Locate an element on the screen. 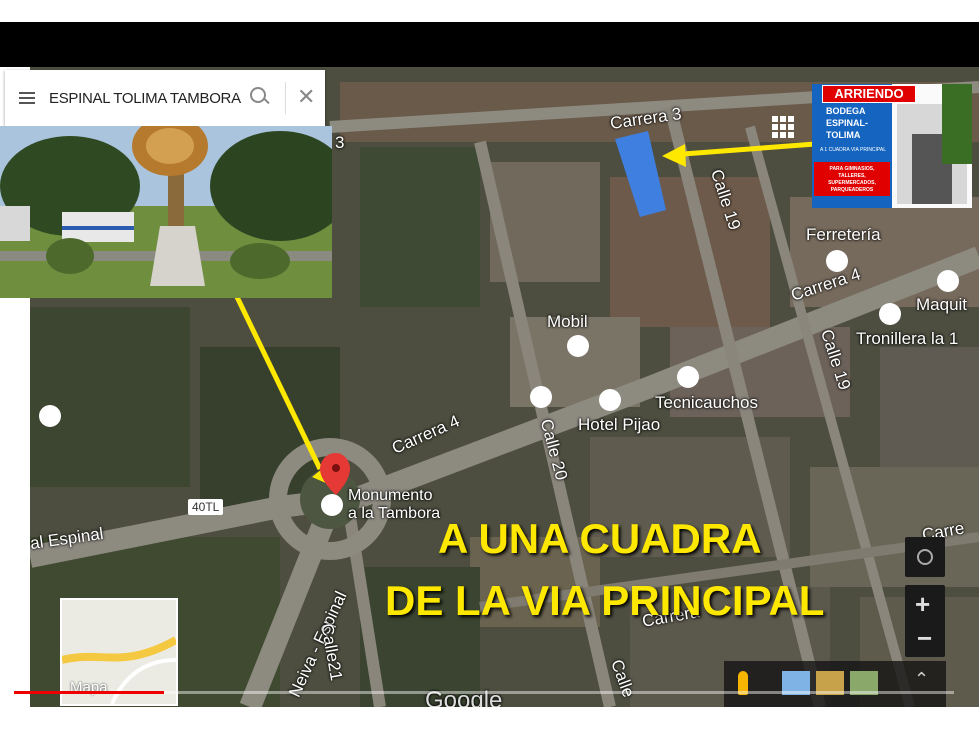 Image resolution: width=979 pixels, height=734 pixels. place-tronillera: Tronillera la 1 is located at coordinates (907, 339).